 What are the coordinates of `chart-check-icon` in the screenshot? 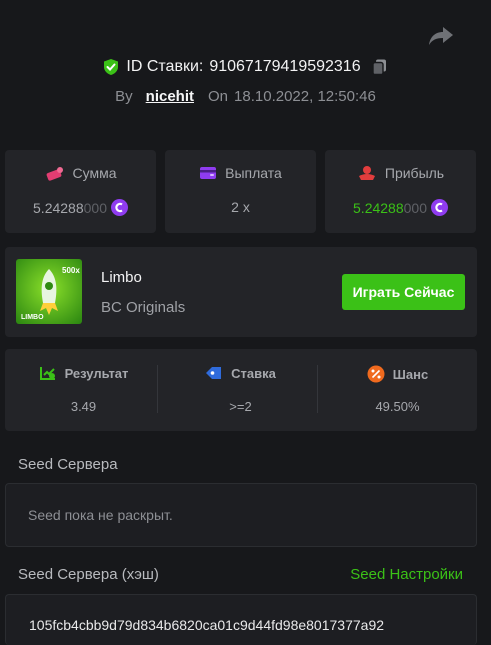 It's located at (47, 373).